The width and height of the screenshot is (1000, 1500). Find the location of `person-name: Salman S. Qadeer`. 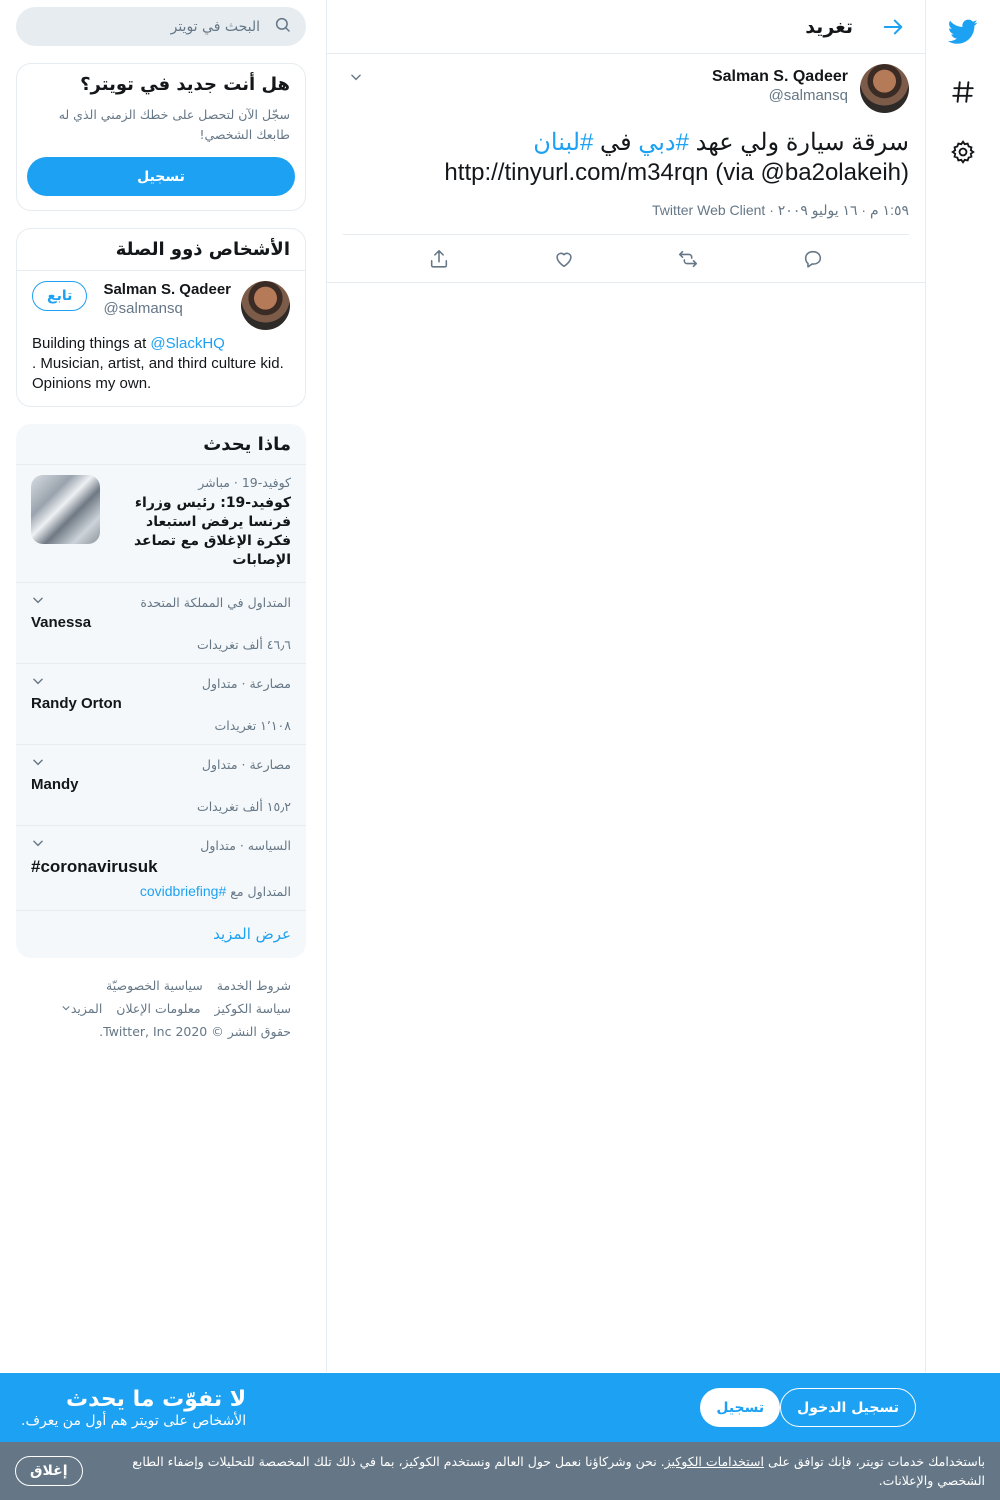

person-name: Salman S. Qadeer is located at coordinates (167, 289).